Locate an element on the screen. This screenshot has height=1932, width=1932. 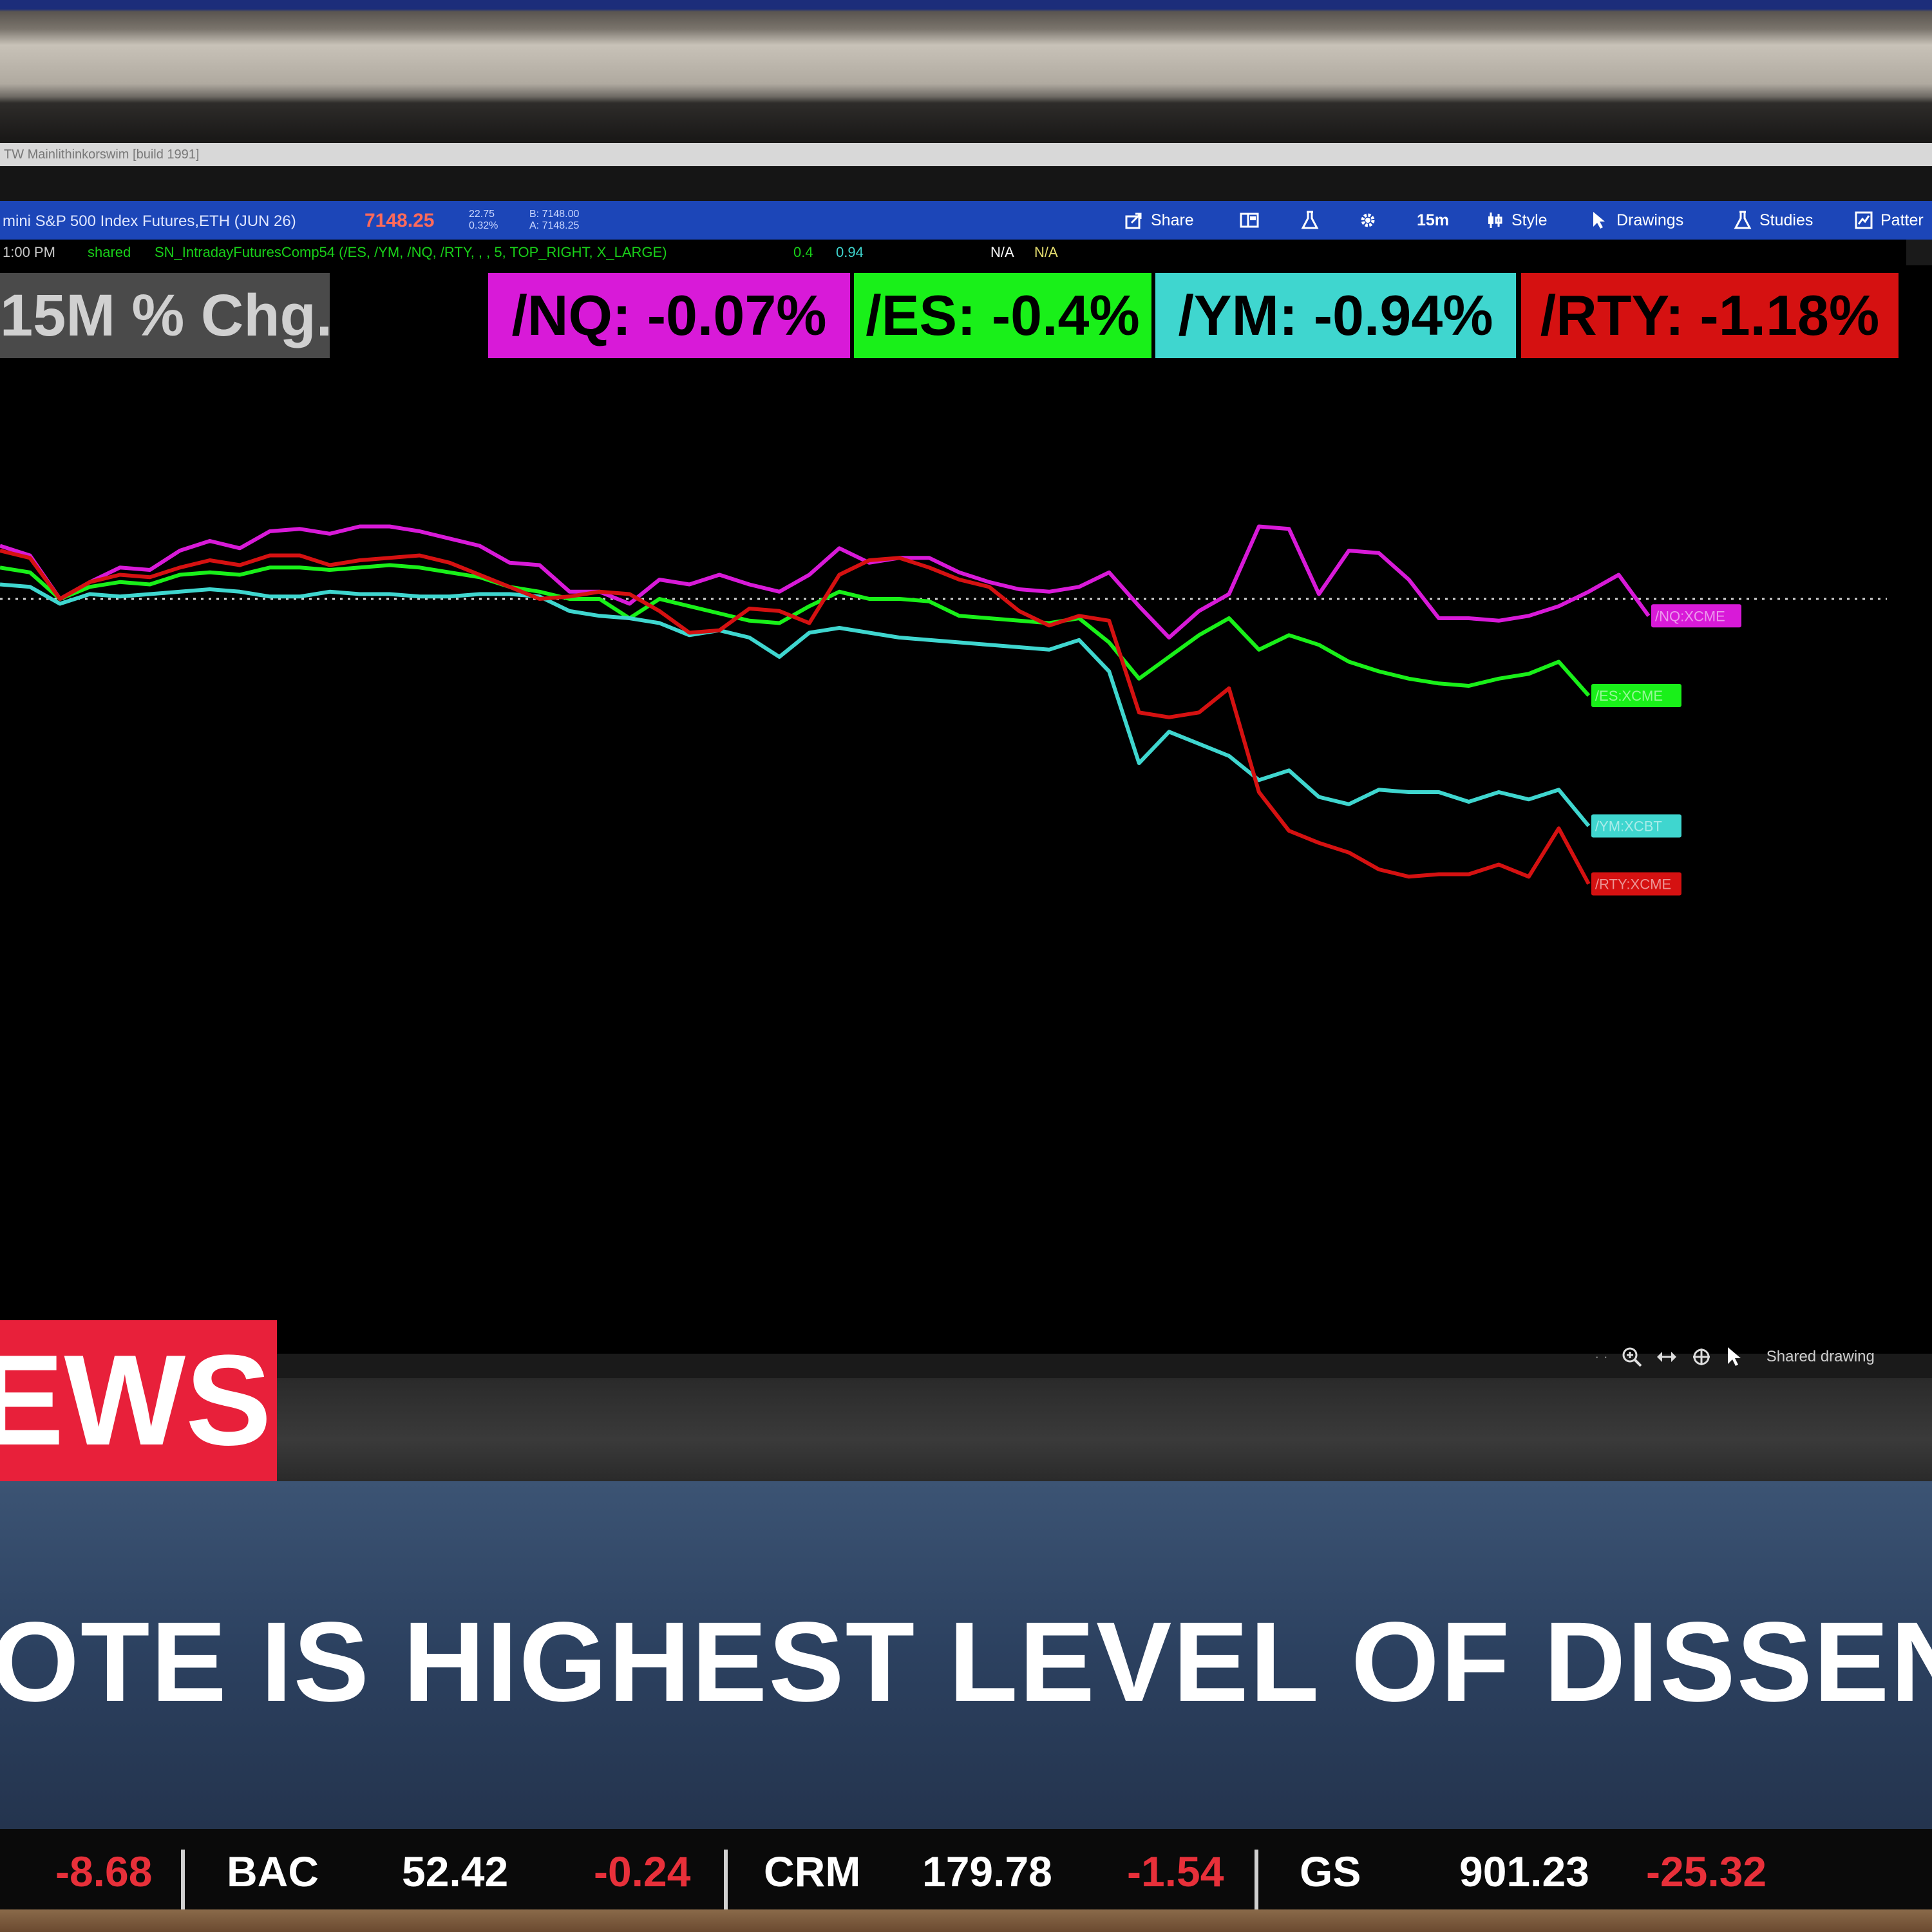
drawings-label: Drawings is located at coordinates (1650, 220).